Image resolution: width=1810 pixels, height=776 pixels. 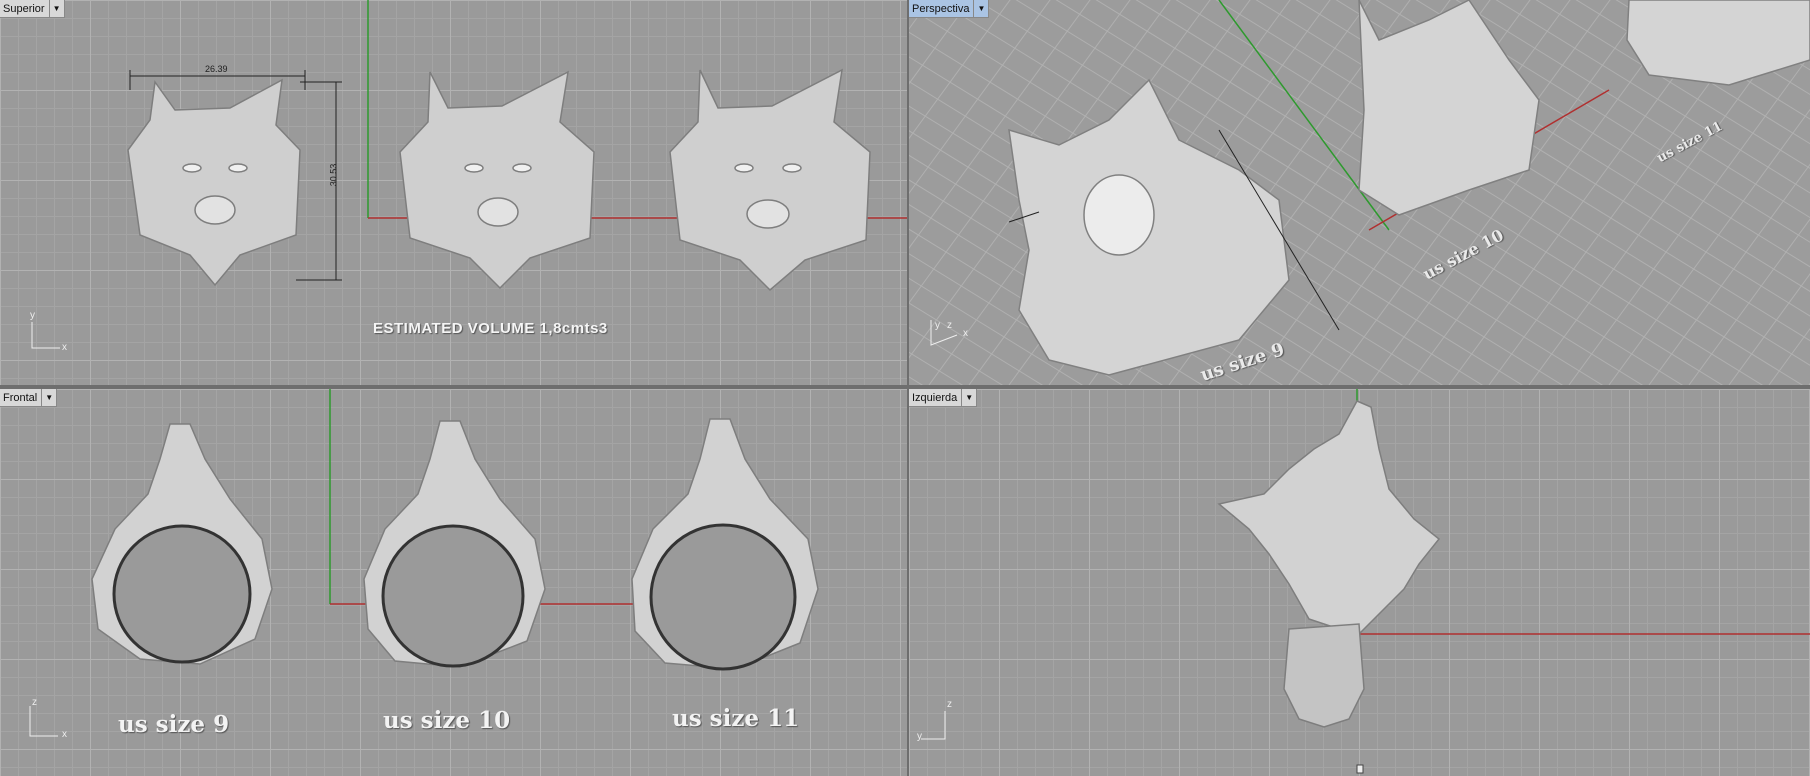 I want to click on size-label-11: us size 11, so click(x=736, y=718).